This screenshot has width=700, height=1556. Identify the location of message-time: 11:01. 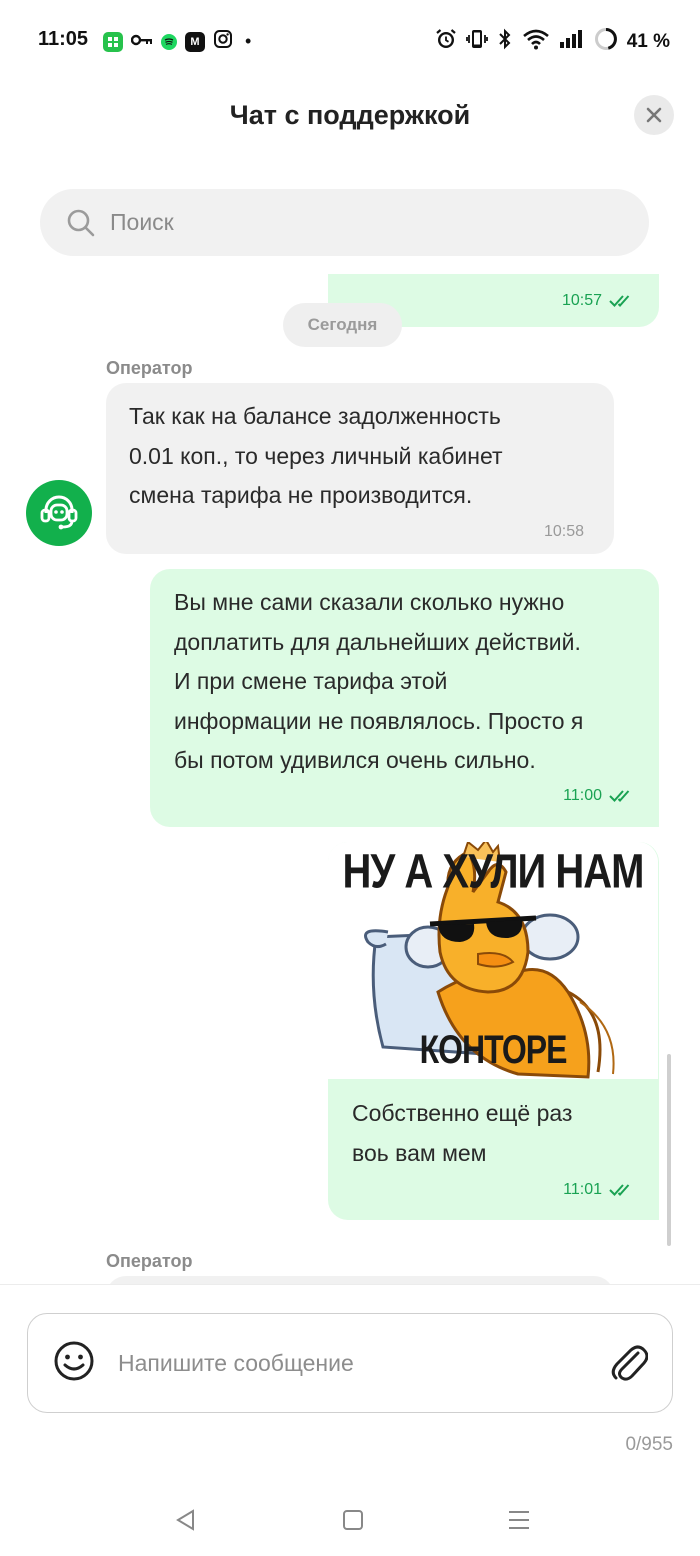
(582, 1189).